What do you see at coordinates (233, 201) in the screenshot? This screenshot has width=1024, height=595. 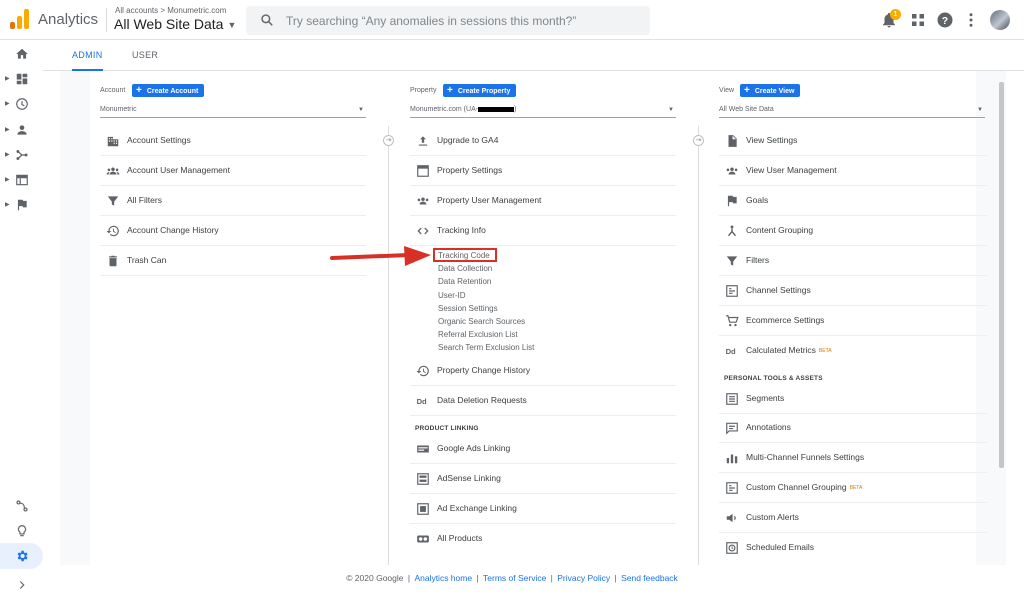 I see `all-filters-item: All Filters` at bounding box center [233, 201].